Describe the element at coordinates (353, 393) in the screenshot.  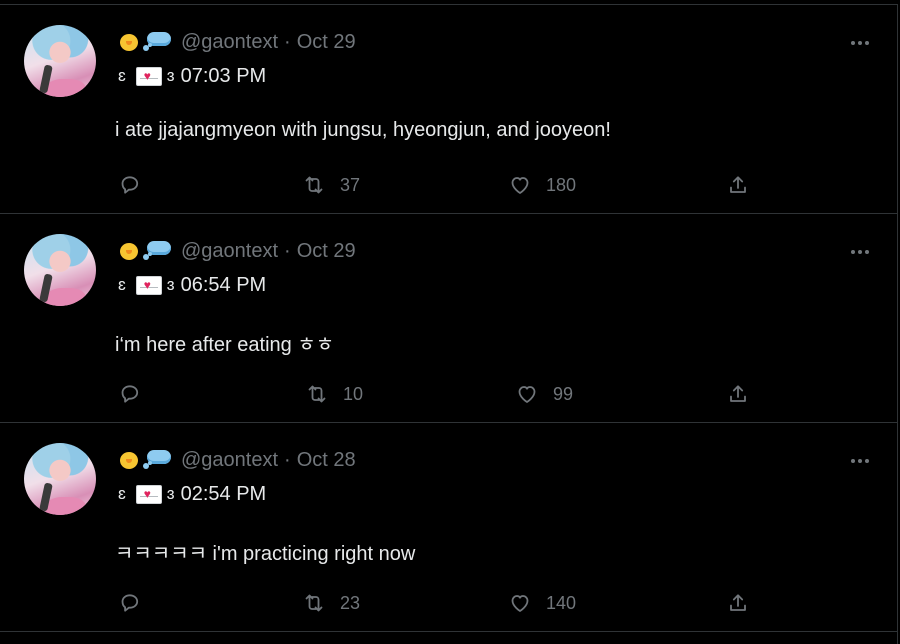
I see `retweet-count: 10` at that location.